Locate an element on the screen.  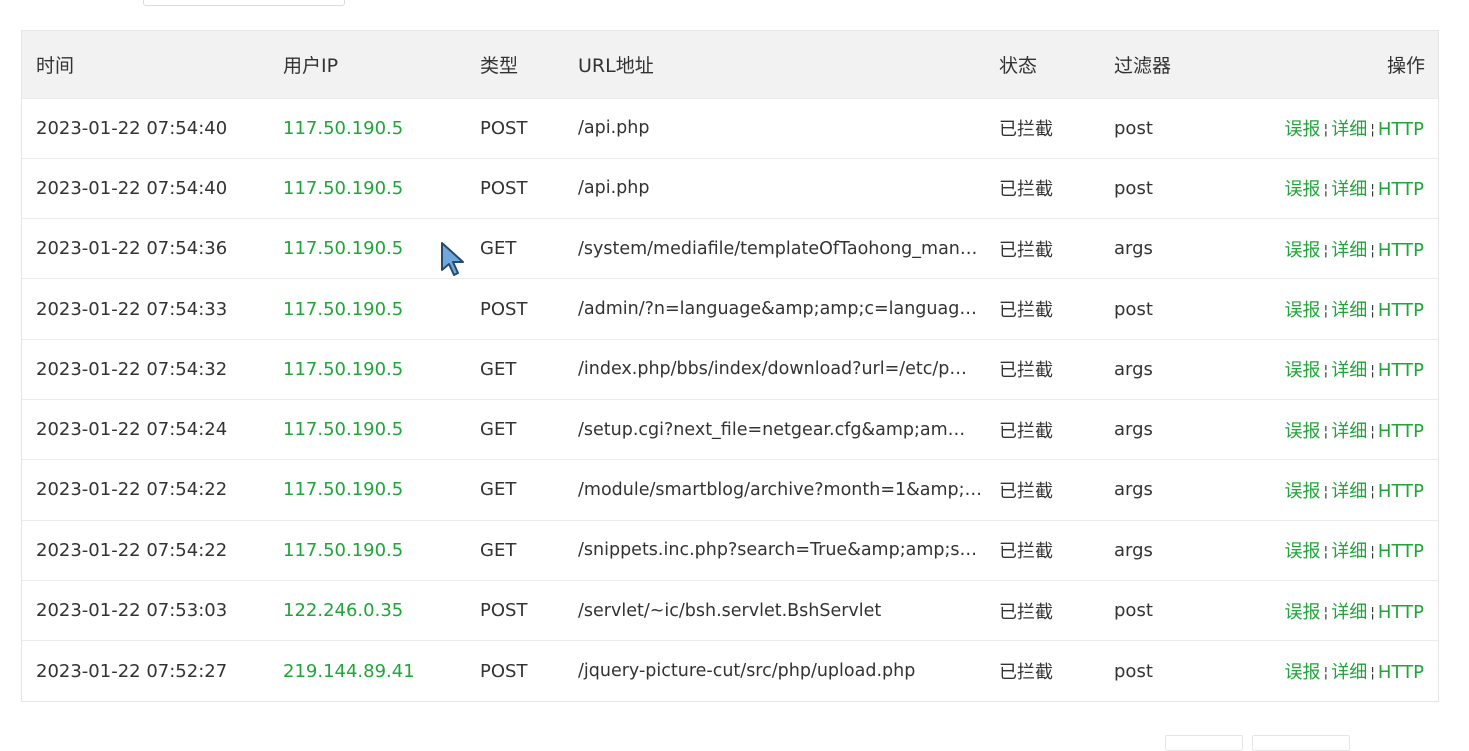
cell-user-ip: 219.144.89.41 is located at coordinates (349, 671).